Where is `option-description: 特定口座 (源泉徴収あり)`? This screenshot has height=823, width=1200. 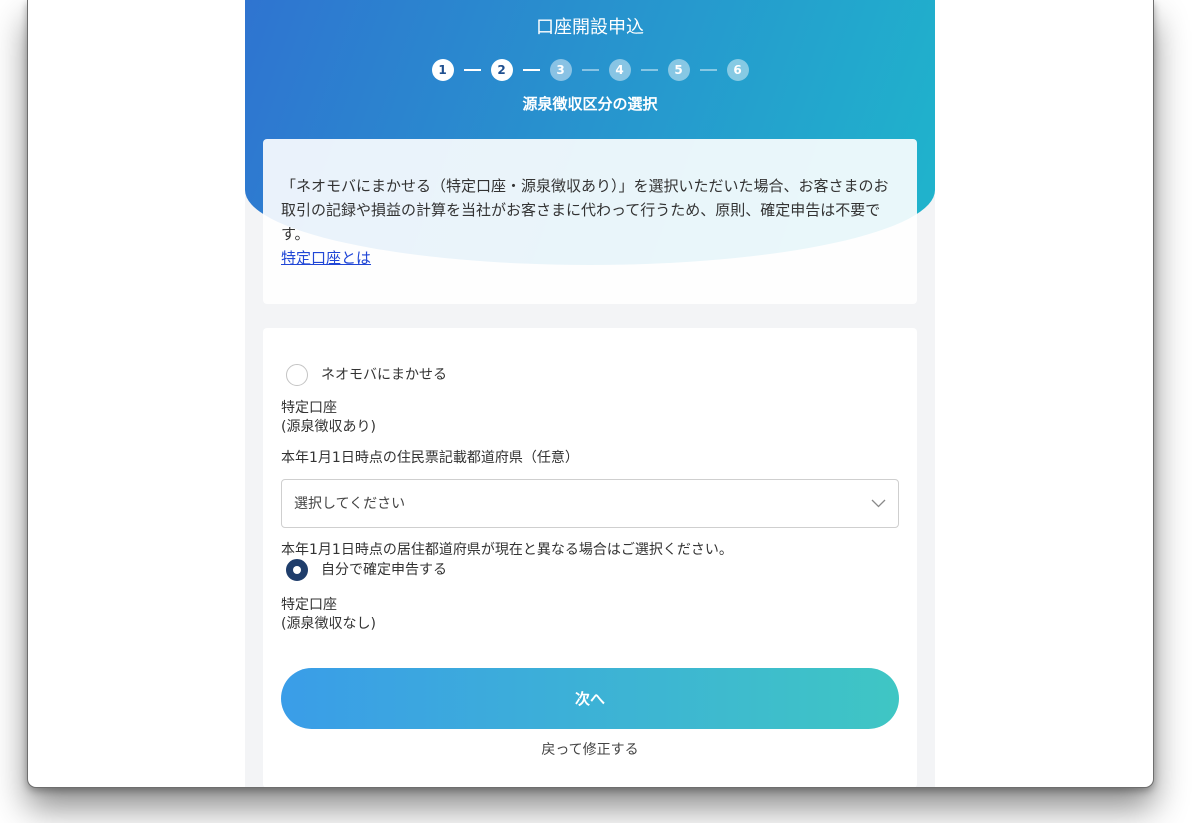
option-description: 特定口座 (源泉徴収あり) is located at coordinates (328, 418).